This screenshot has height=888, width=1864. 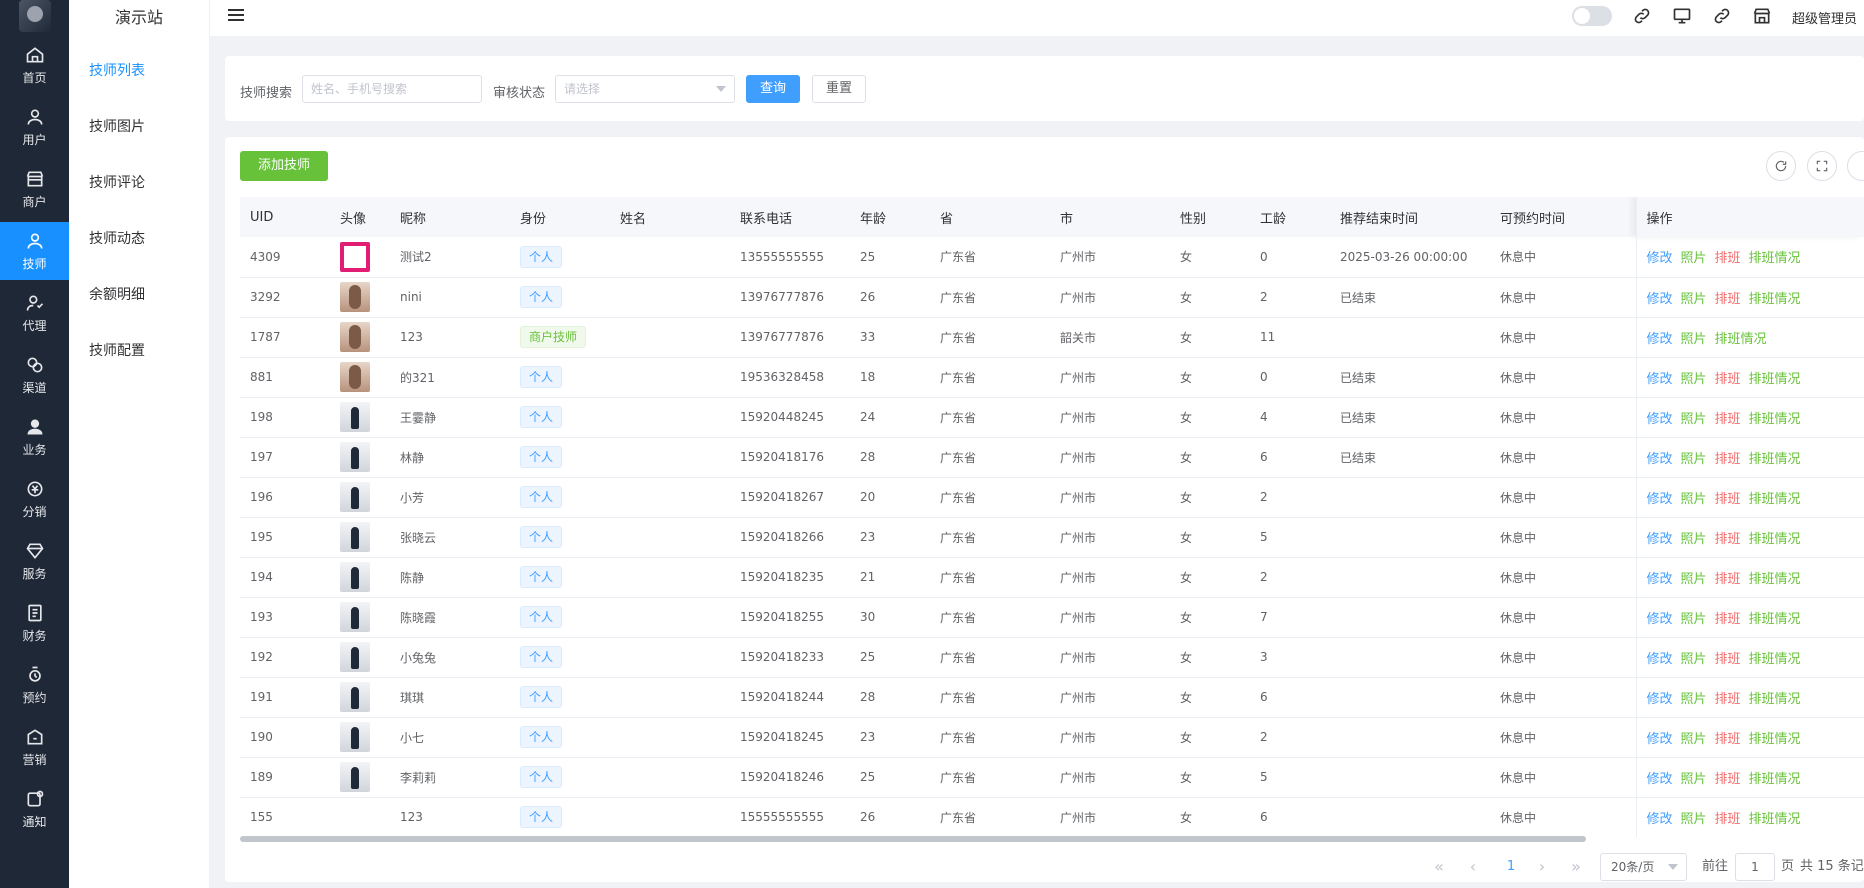 What do you see at coordinates (1642, 16) in the screenshot?
I see `link-icon` at bounding box center [1642, 16].